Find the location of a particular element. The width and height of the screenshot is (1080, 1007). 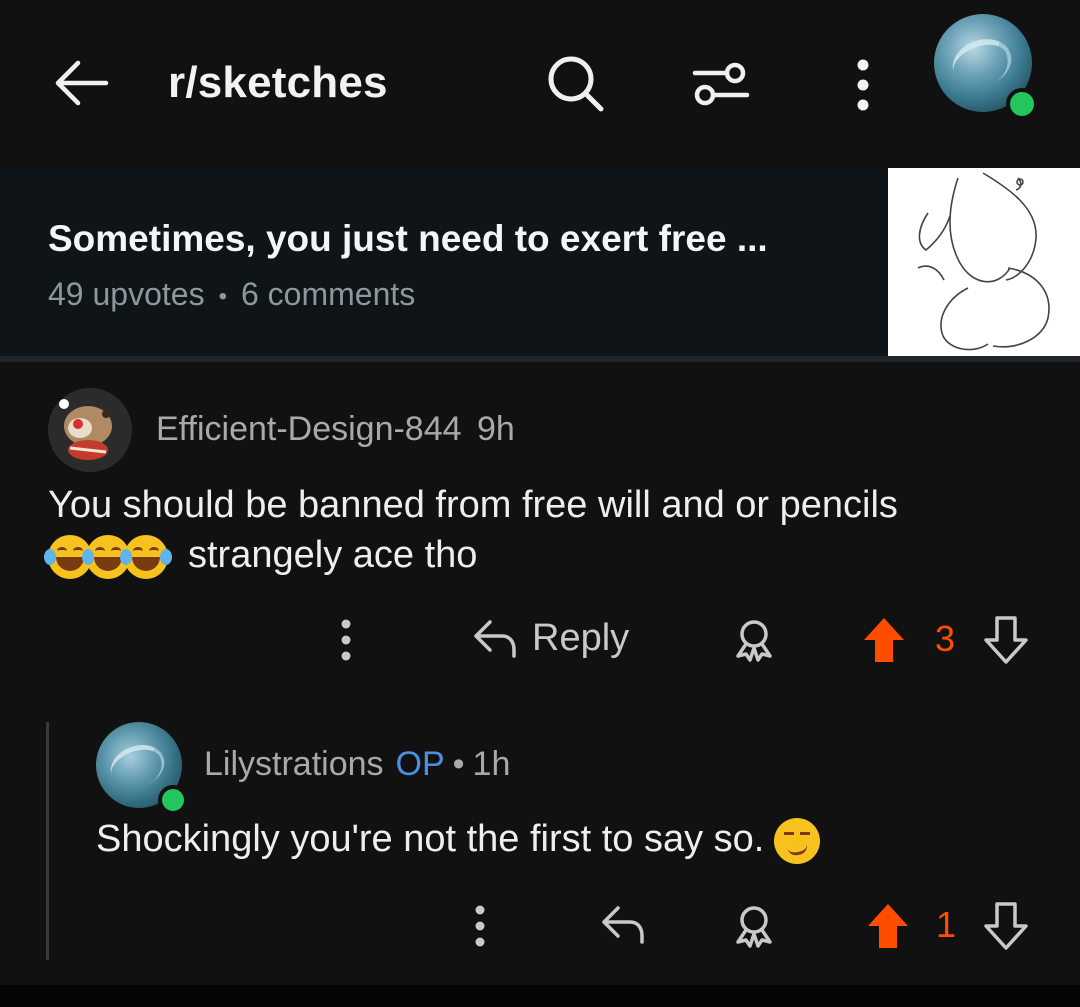

filter-button is located at coordinates (721, 83).